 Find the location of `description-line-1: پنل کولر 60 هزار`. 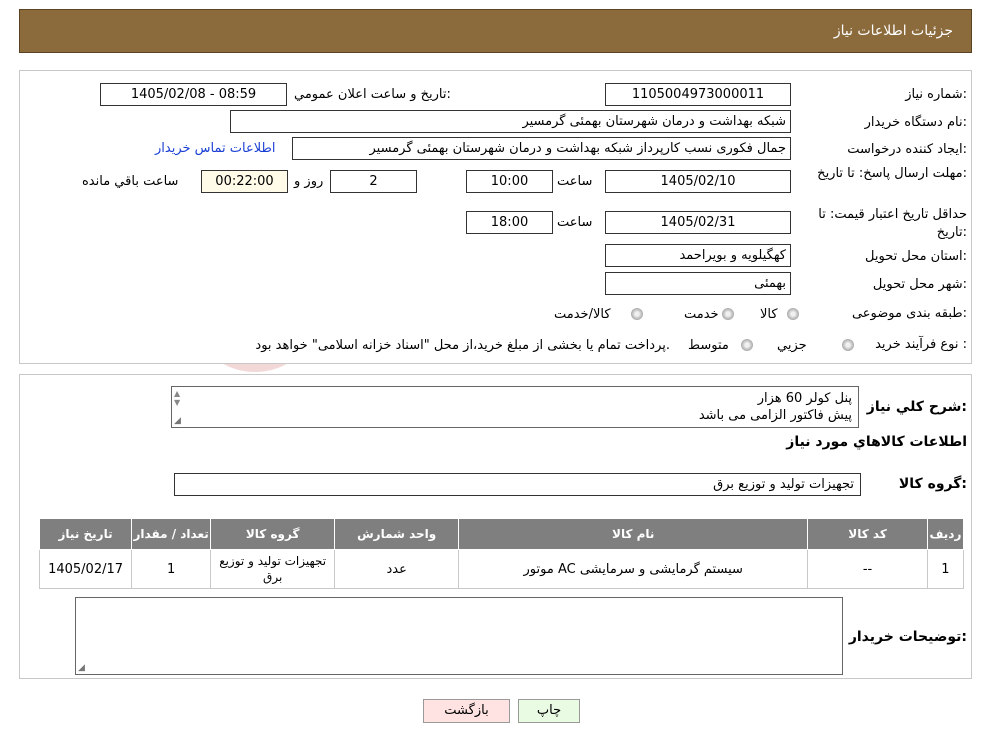

description-line-1: پنل کولر 60 هزار is located at coordinates (804, 398).